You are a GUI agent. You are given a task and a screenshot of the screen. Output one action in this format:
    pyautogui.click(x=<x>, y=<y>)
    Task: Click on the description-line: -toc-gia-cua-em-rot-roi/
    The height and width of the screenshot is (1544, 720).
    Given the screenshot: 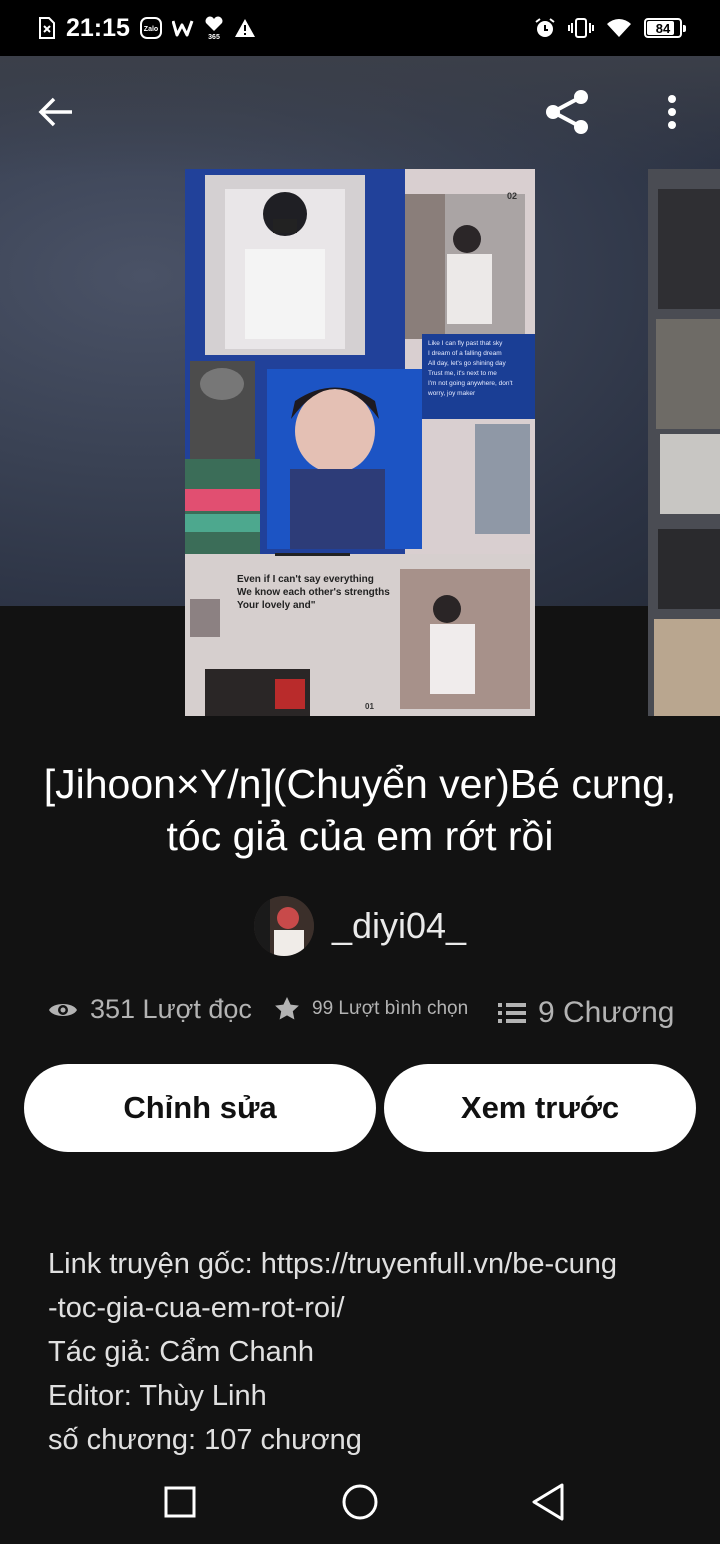 What is the action you would take?
    pyautogui.click(x=368, y=1308)
    